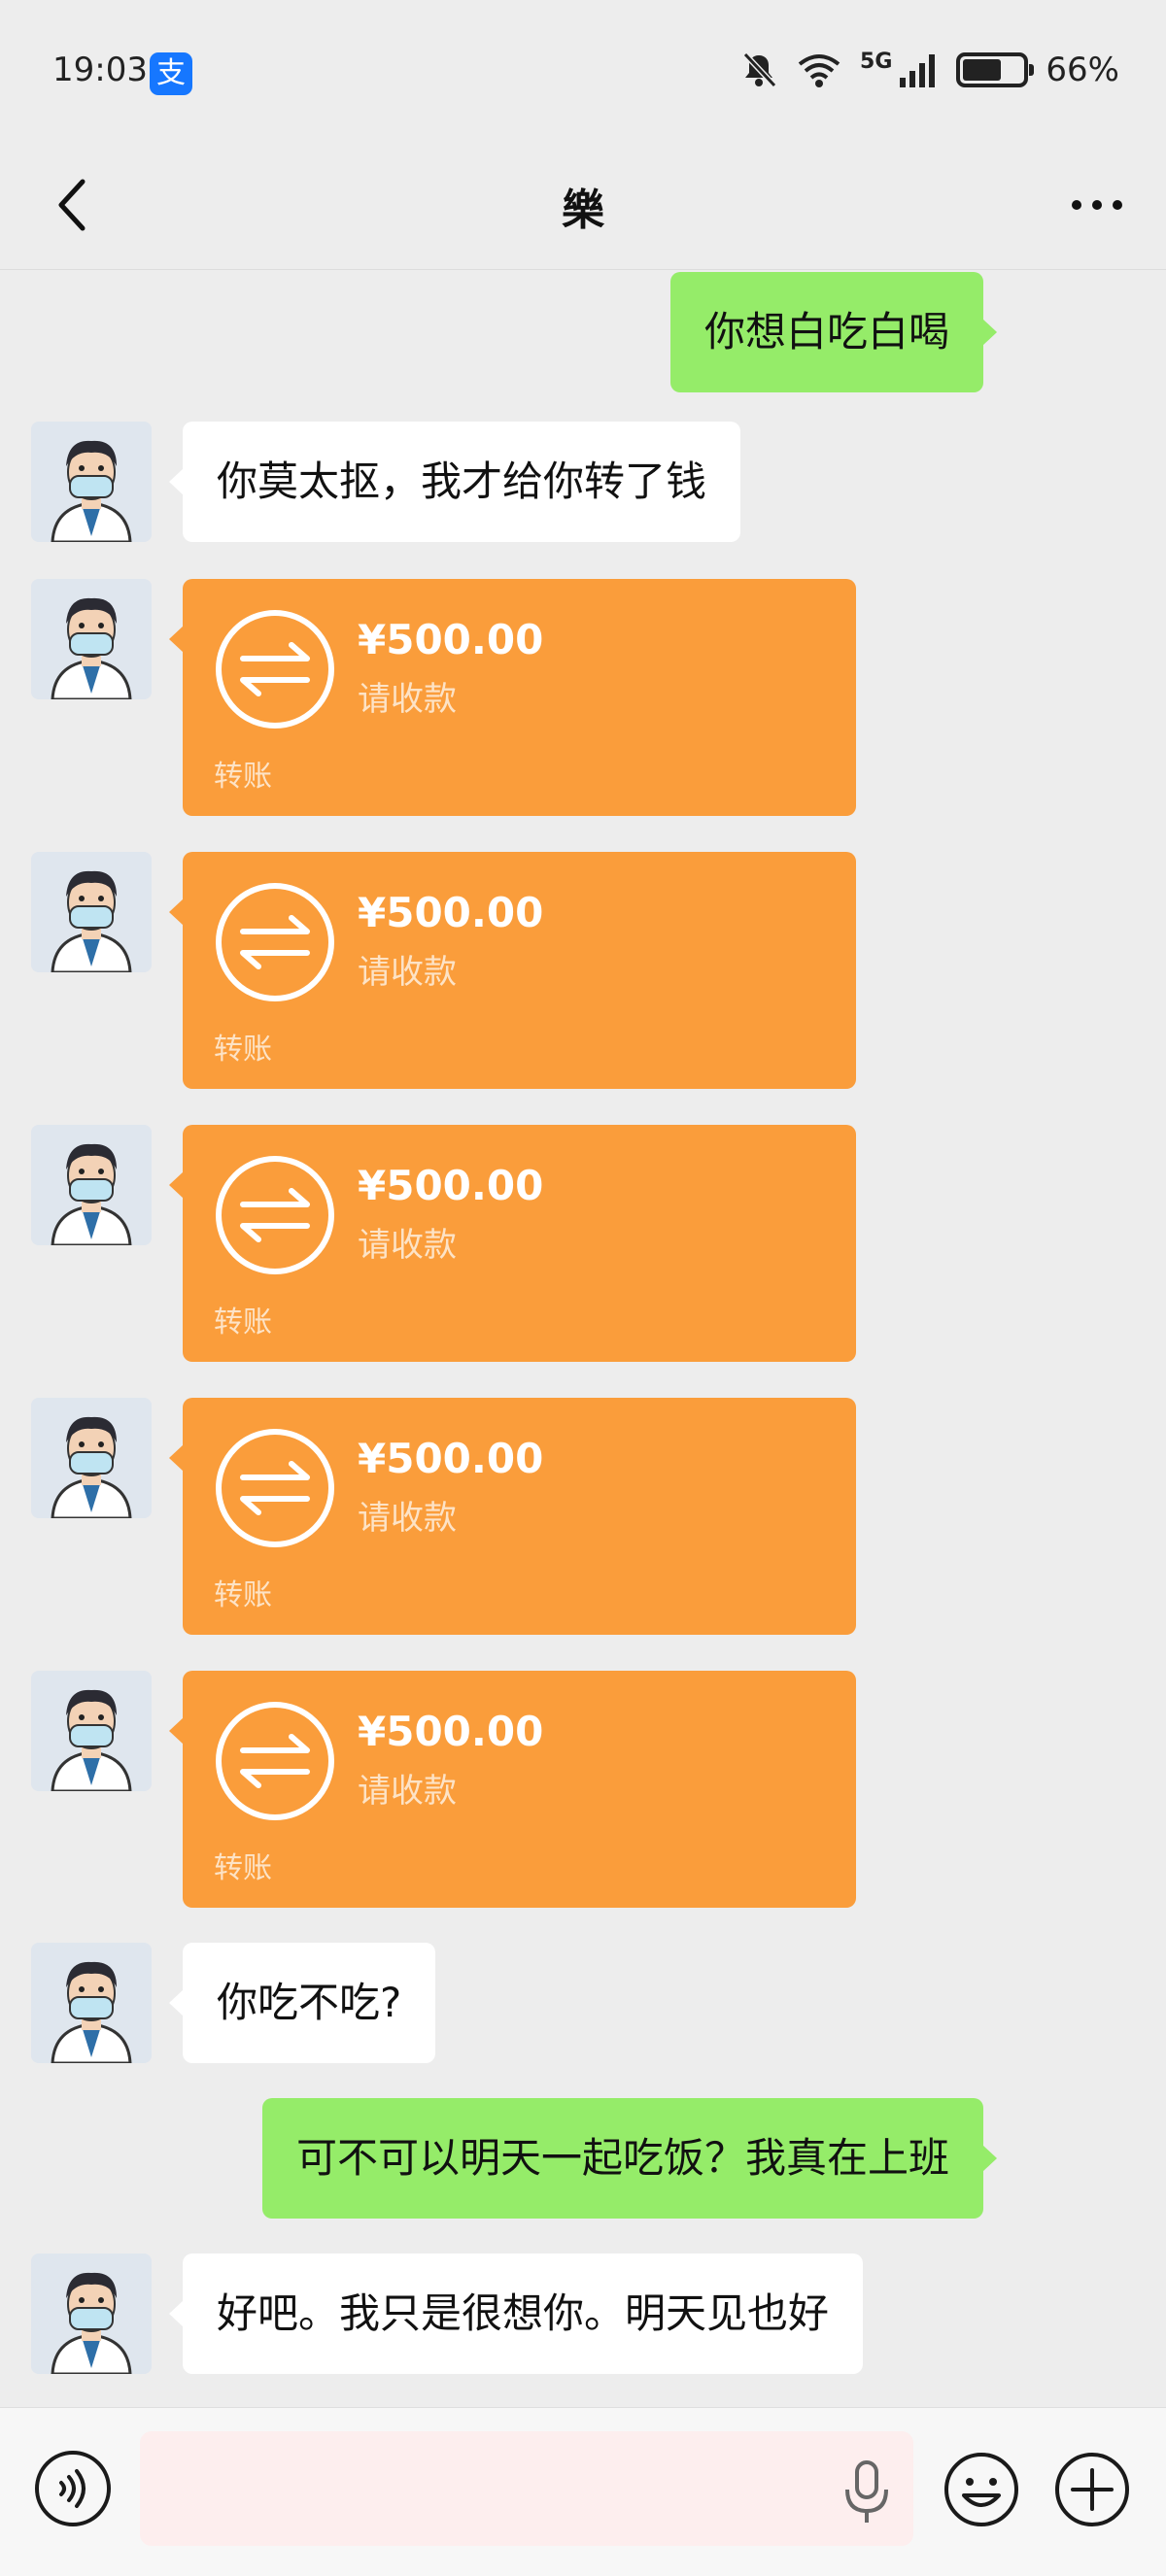  What do you see at coordinates (995, 69) in the screenshot?
I see `battery-icon` at bounding box center [995, 69].